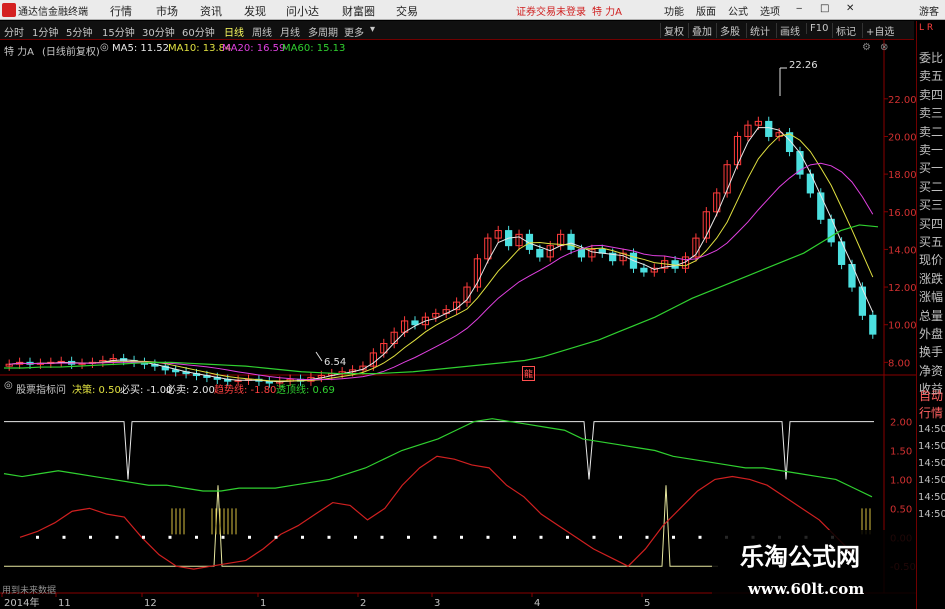 This screenshot has width=945, height=609. I want to click on close-icon: ✕, so click(850, 8).